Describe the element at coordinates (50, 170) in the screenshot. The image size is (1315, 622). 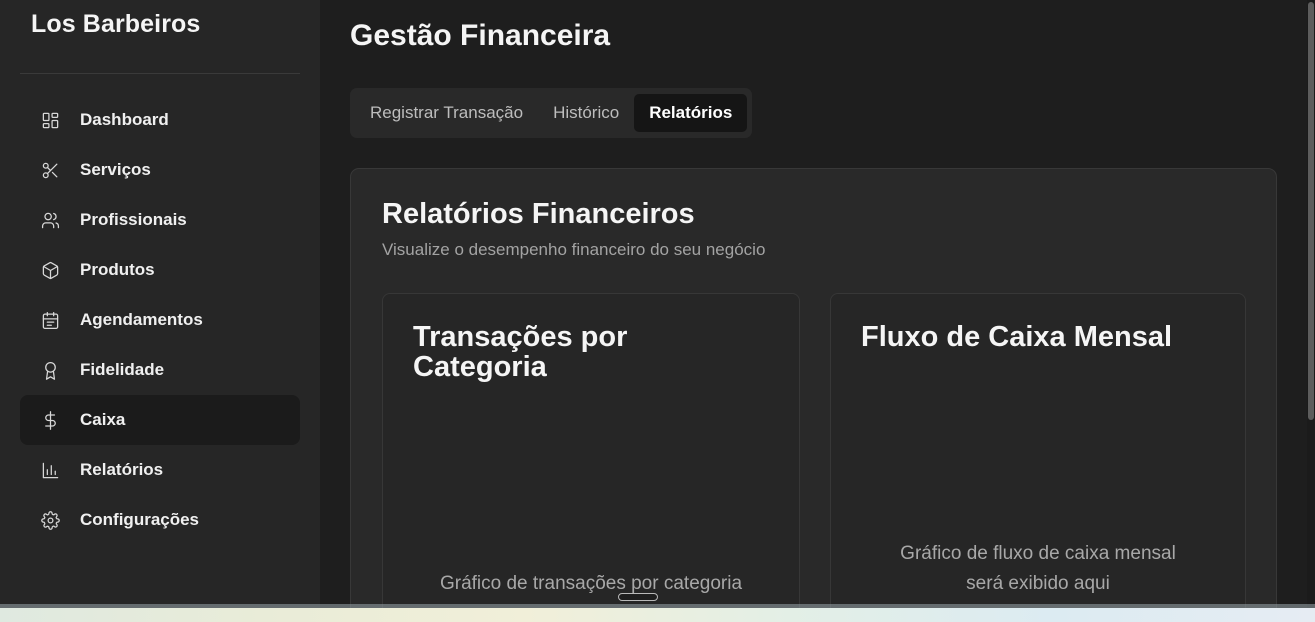
I see `scissors-icon` at that location.